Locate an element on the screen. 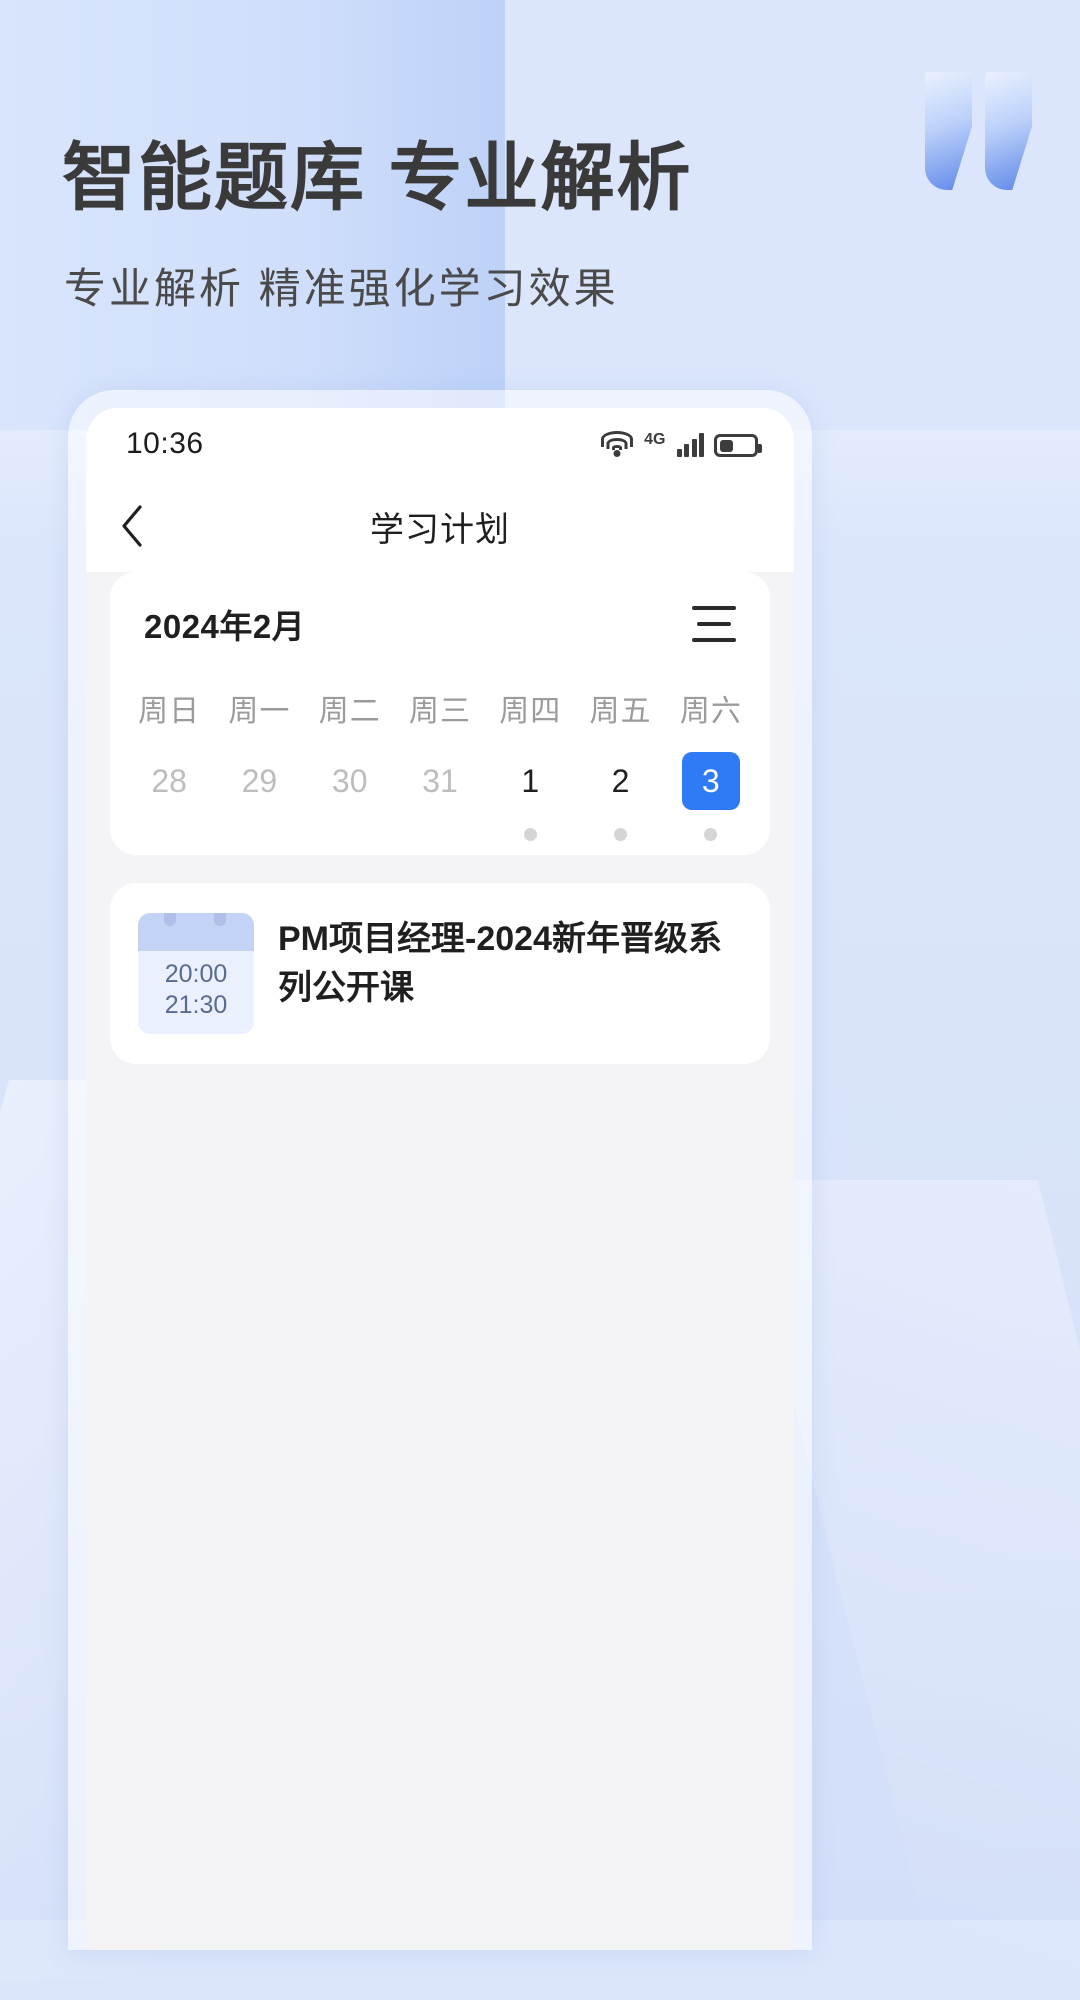 This screenshot has height=2000, width=1080. weekday-label: 周日 is located at coordinates (169, 711).